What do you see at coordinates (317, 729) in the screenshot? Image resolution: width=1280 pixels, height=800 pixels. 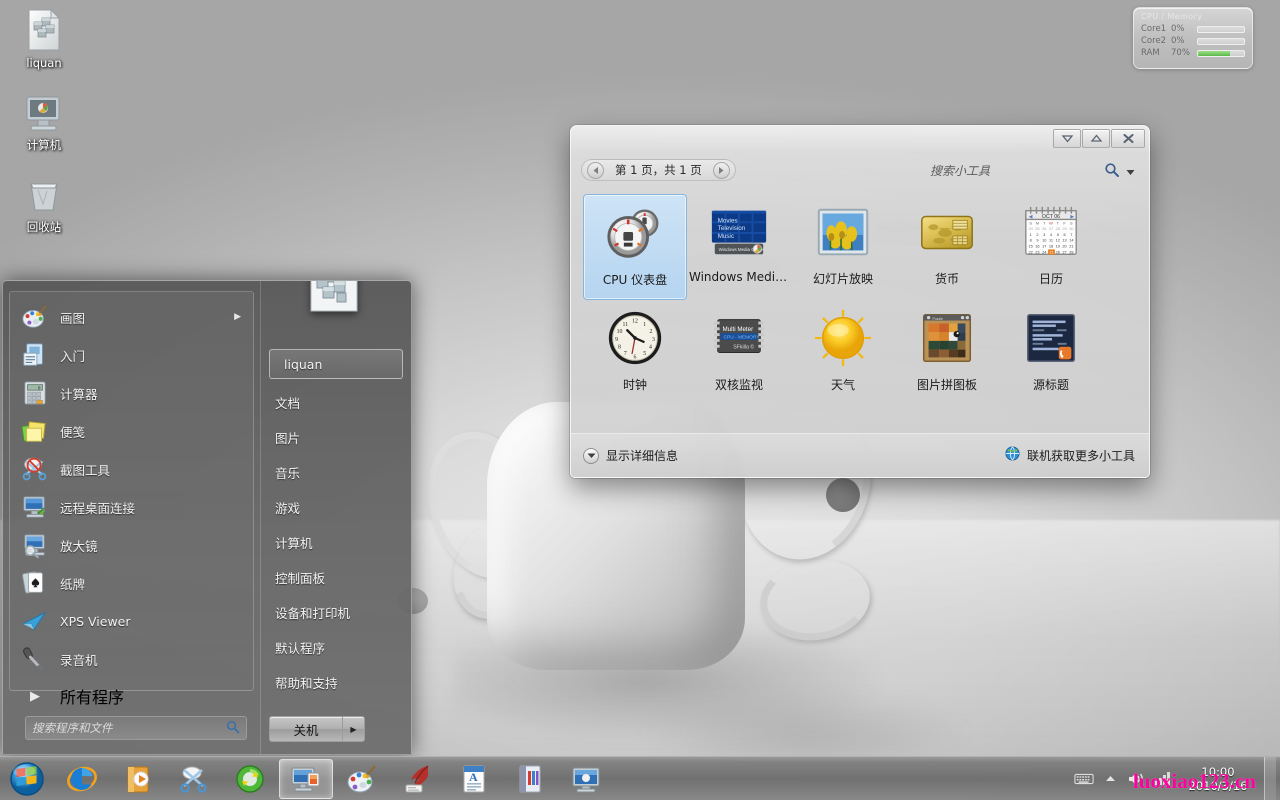 I see `shutdown-button: 关机 ▶` at bounding box center [317, 729].